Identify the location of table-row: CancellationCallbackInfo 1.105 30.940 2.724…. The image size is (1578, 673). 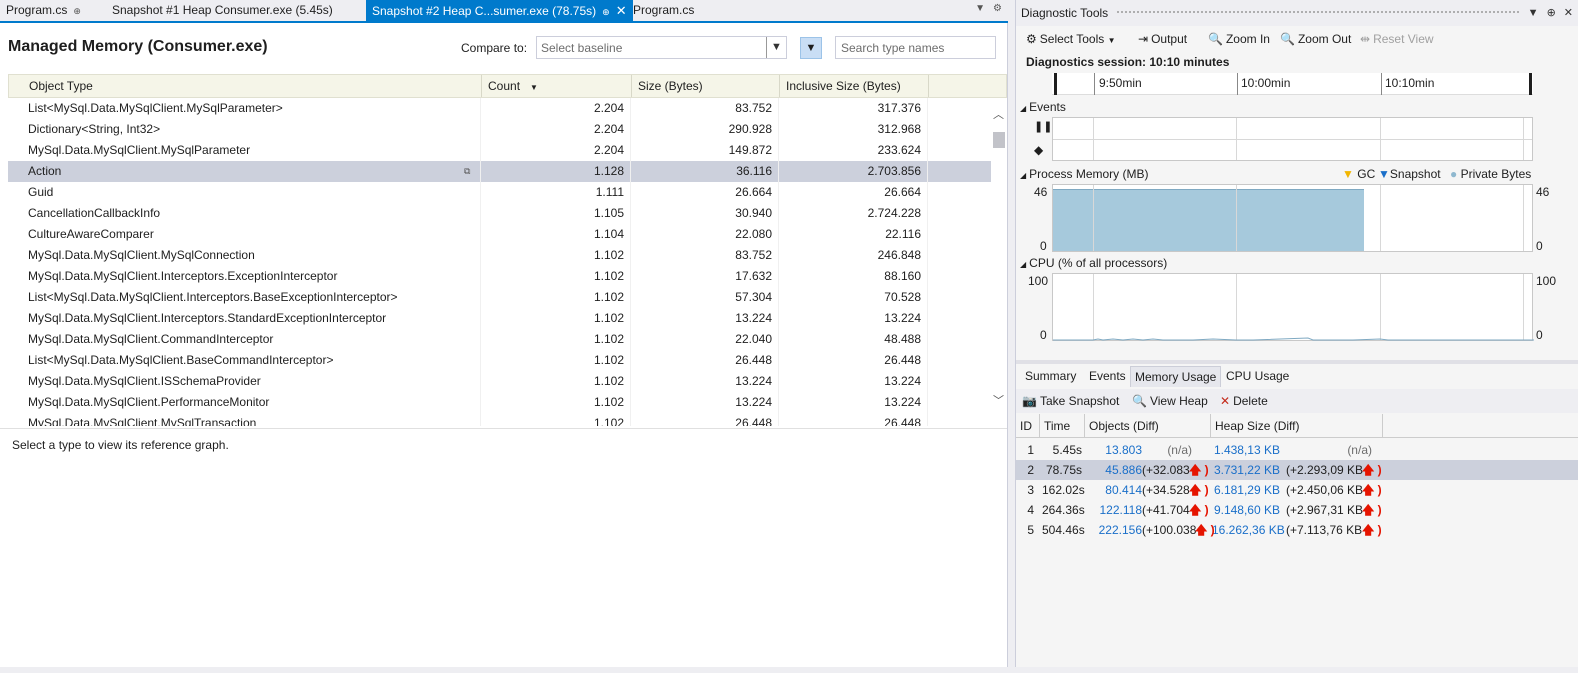
(499, 213).